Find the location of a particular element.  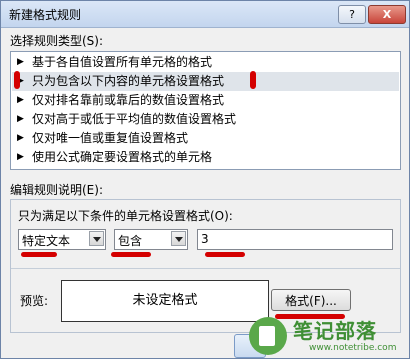

field-type-select: 特定文本 is located at coordinates (62, 239).